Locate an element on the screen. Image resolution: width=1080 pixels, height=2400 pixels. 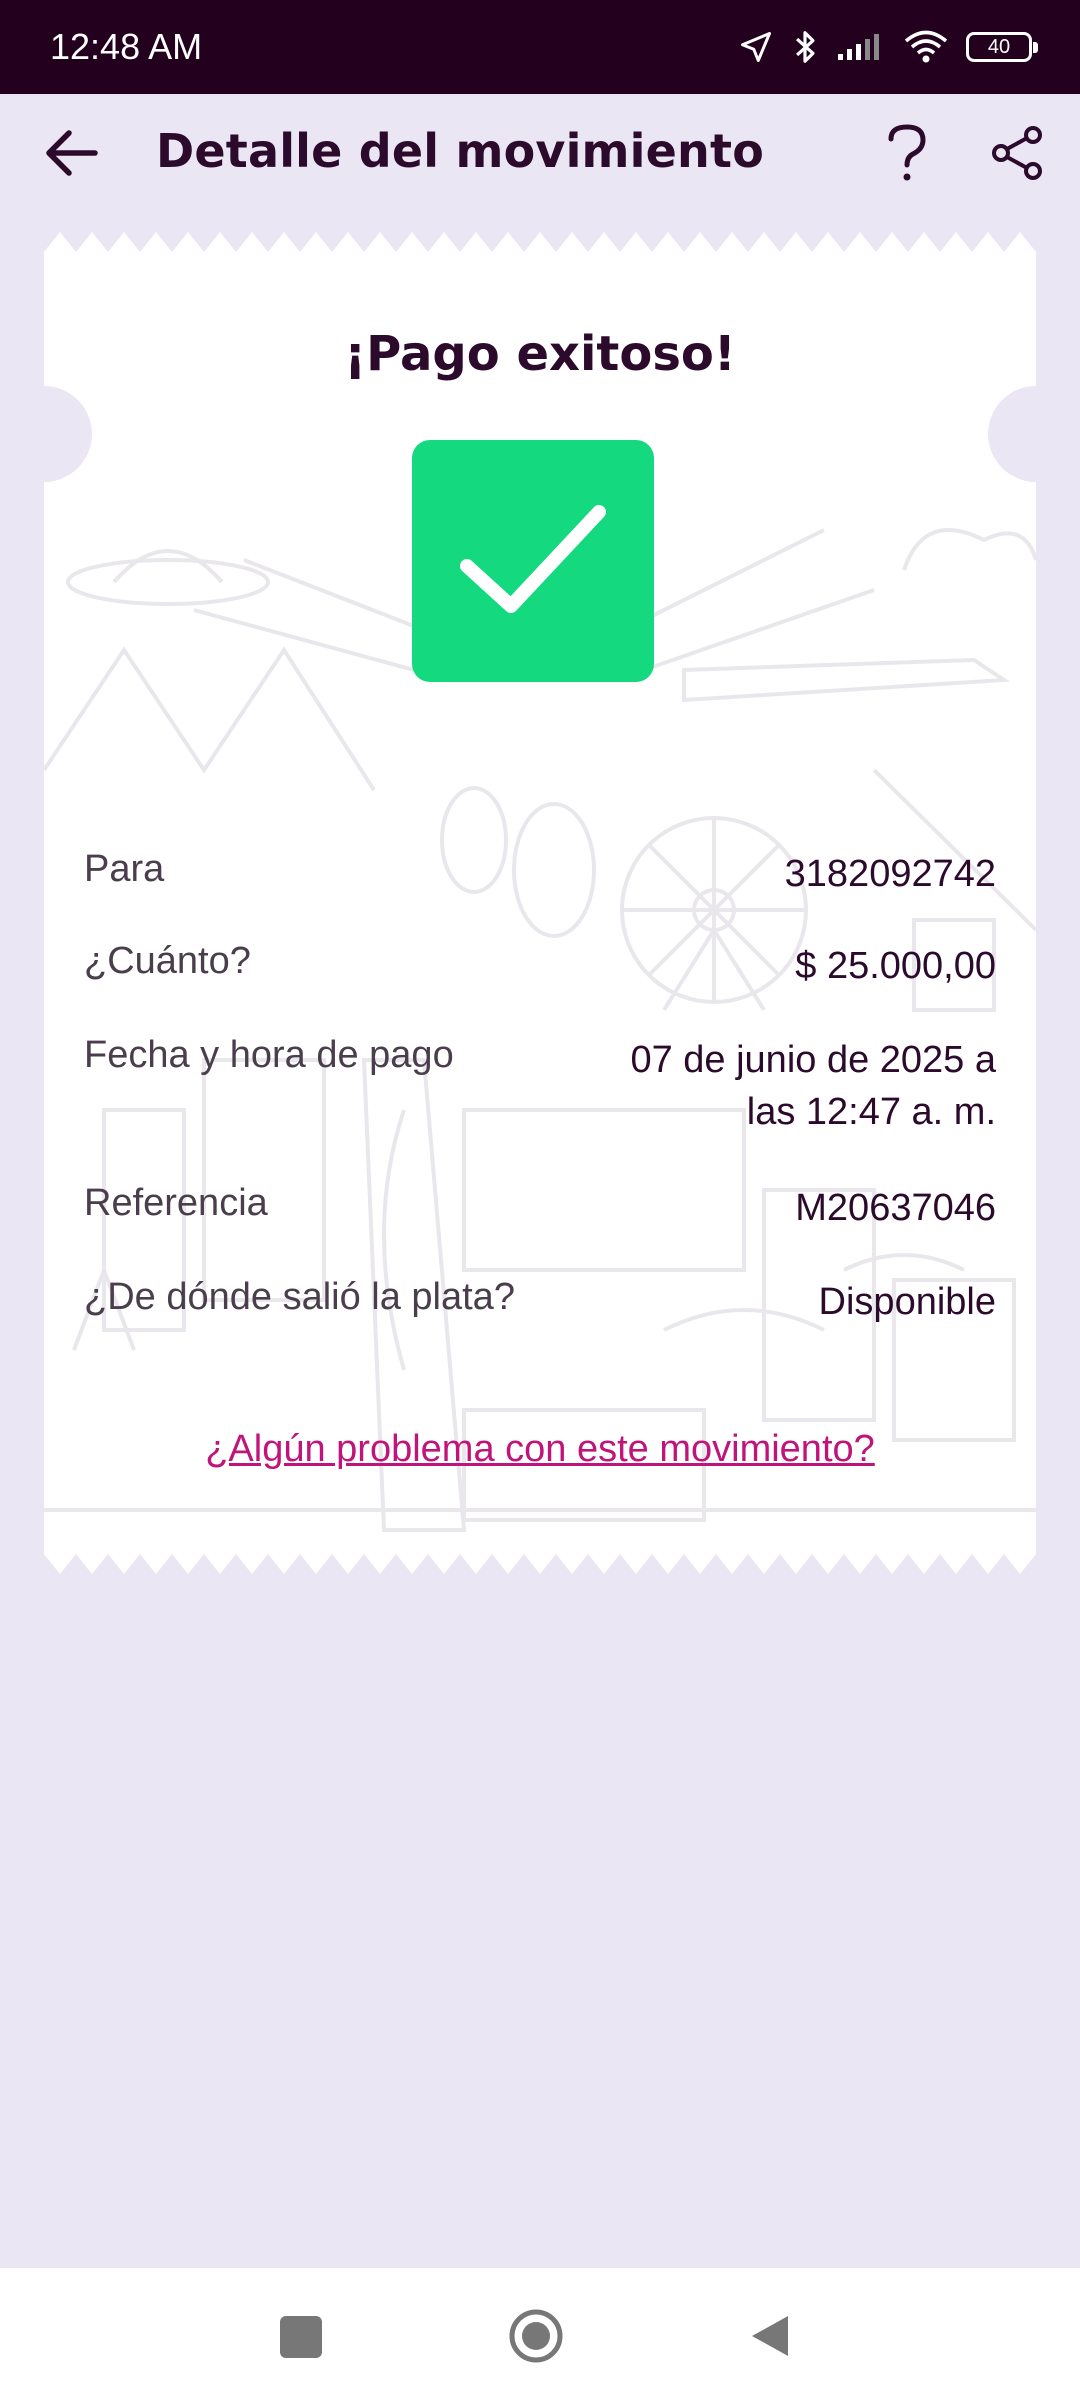
status-bar: 12:48 AM 40 is located at coordinates (540, 47).